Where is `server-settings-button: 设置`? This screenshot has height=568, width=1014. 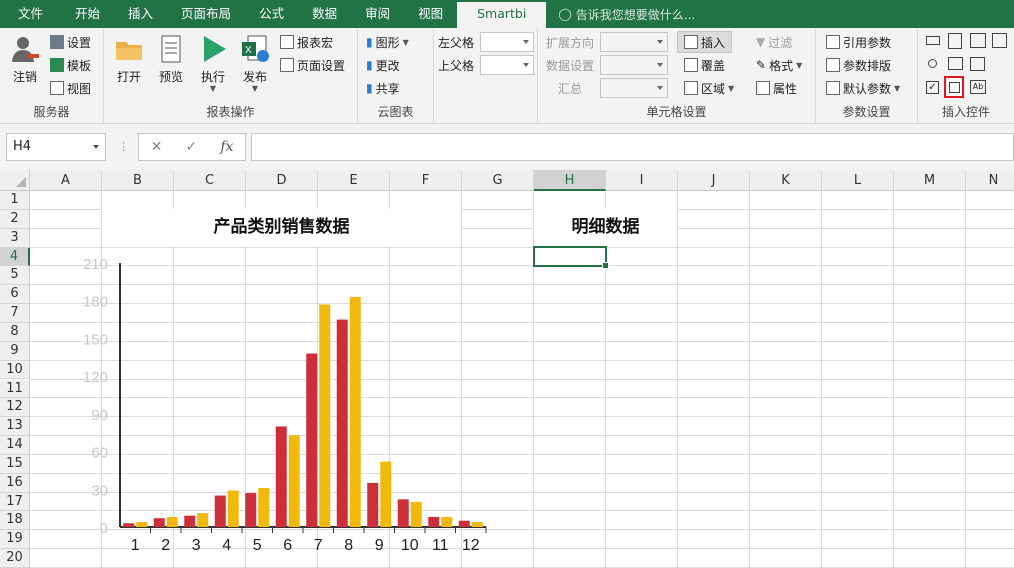 server-settings-button: 设置 is located at coordinates (70, 42).